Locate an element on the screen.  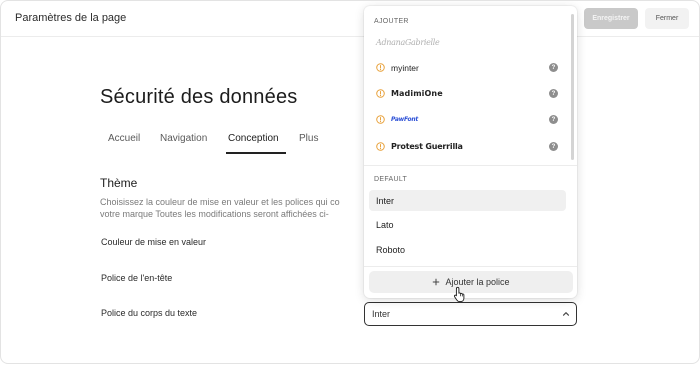
add-font-content: Ajouter la police is located at coordinates (471, 282).